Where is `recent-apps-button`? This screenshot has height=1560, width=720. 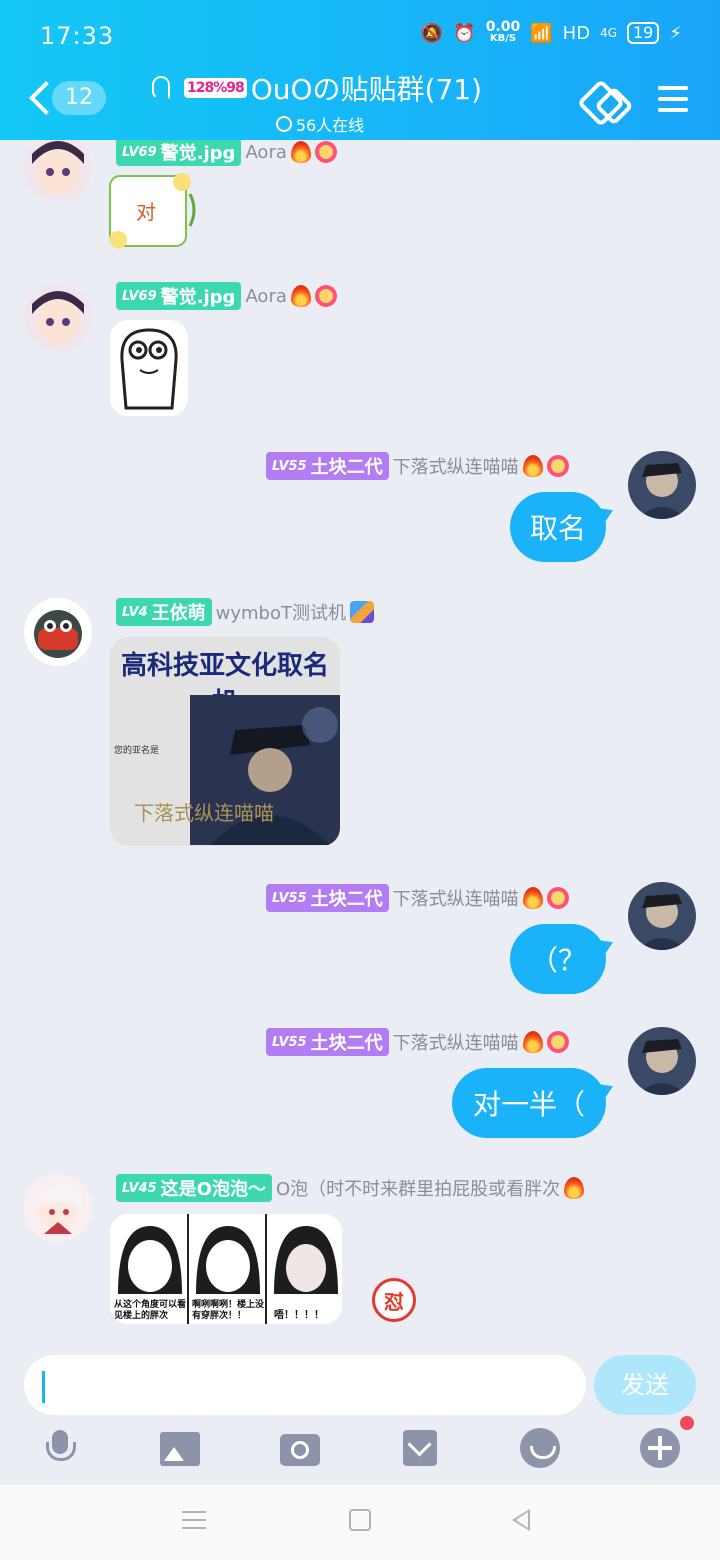 recent-apps-button is located at coordinates (196, 1521).